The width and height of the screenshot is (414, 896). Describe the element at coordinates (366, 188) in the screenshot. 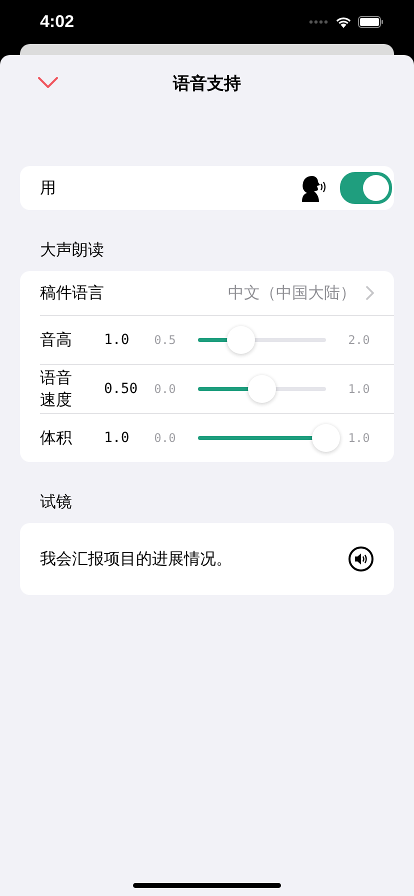

I see `enable-toggle` at that location.